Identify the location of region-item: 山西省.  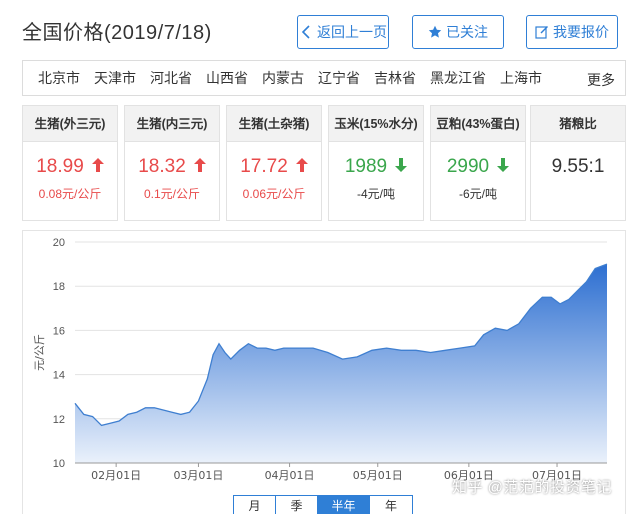
(227, 78).